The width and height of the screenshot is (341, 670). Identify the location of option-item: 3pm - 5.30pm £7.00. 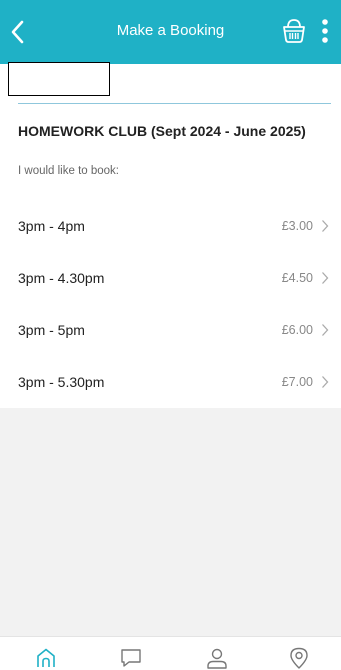
(170, 382).